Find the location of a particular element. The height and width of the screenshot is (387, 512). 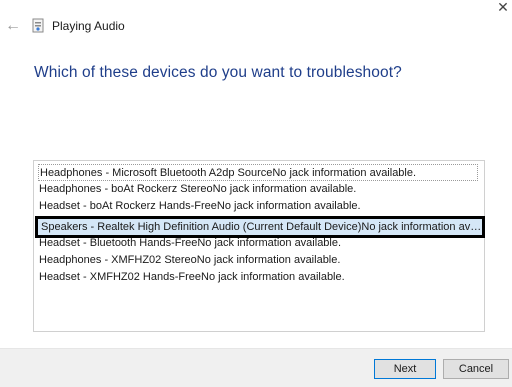

back-arrow-icon: ← is located at coordinates (13, 26).